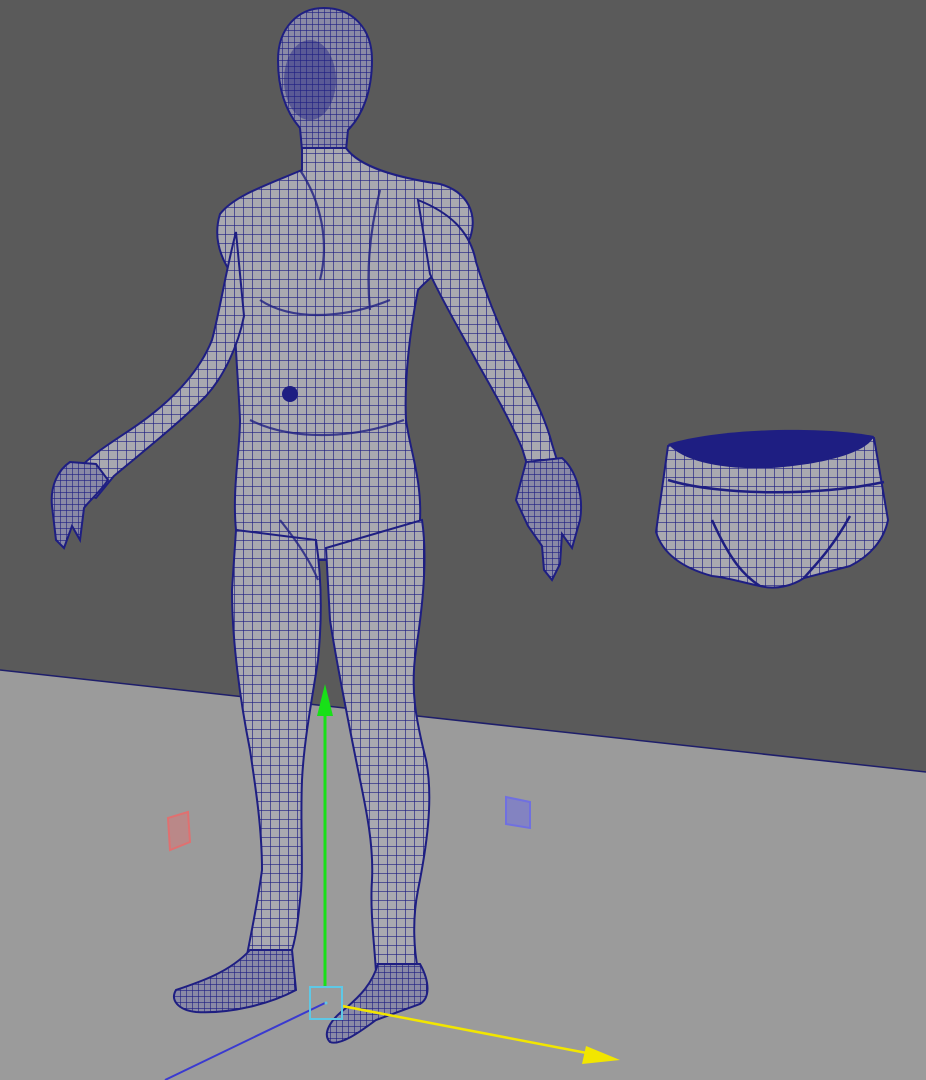 This screenshot has width=926, height=1080. Describe the element at coordinates (772, 509) in the screenshot. I see `briefs-mesh` at that location.